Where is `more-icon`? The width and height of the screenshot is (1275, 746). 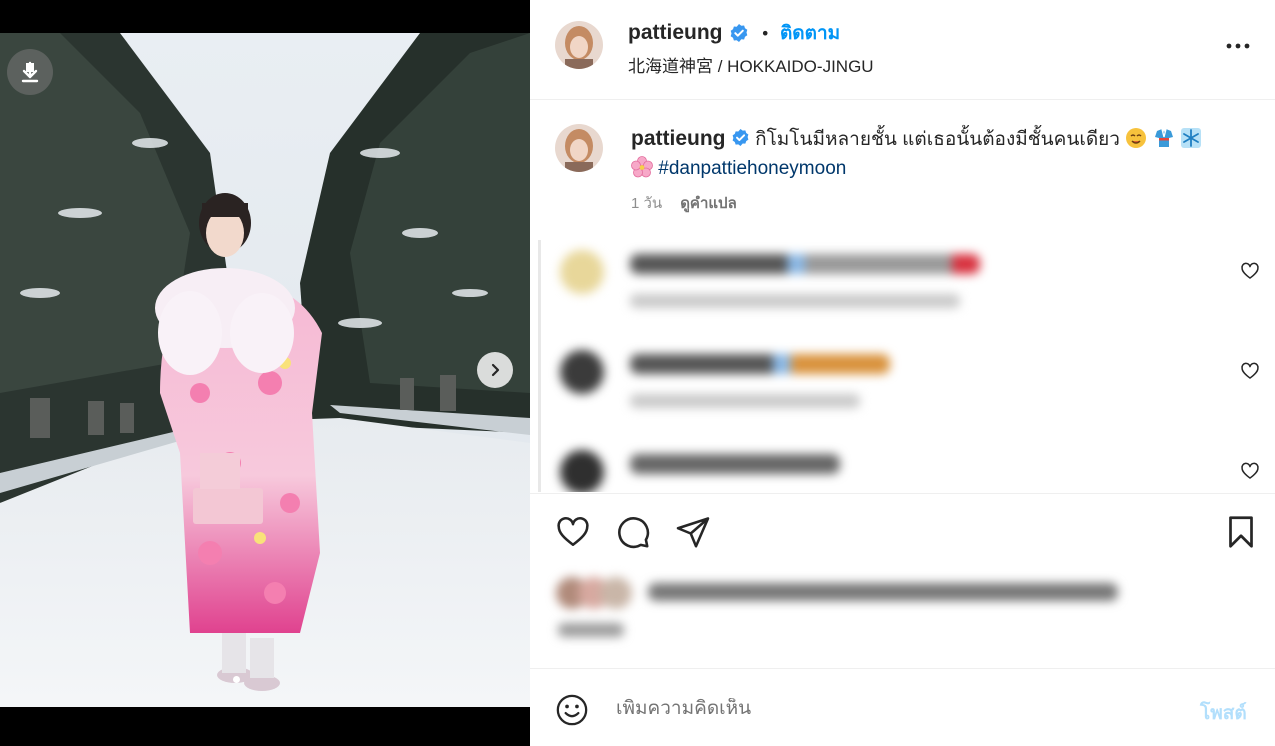 more-icon is located at coordinates (1238, 46).